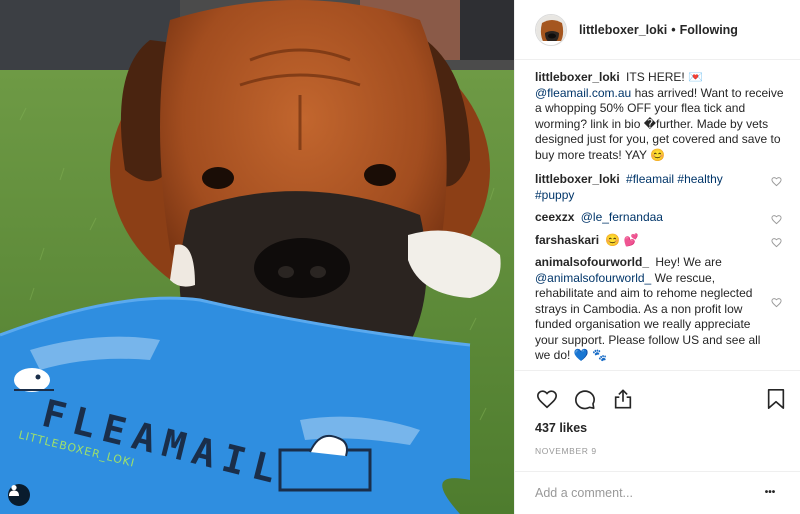 Image resolution: width=800 pixels, height=514 pixels. I want to click on post-header: littleboxer_loki • Following, so click(657, 30).